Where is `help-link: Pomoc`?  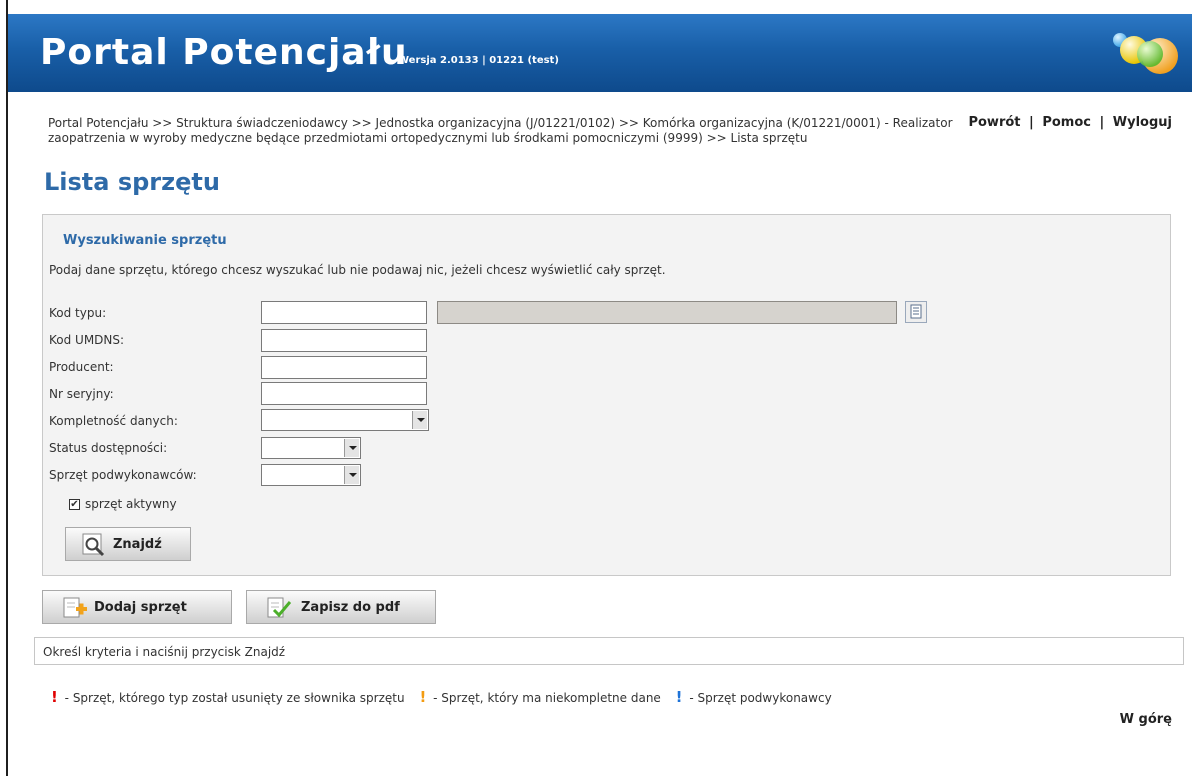 help-link: Pomoc is located at coordinates (1066, 122).